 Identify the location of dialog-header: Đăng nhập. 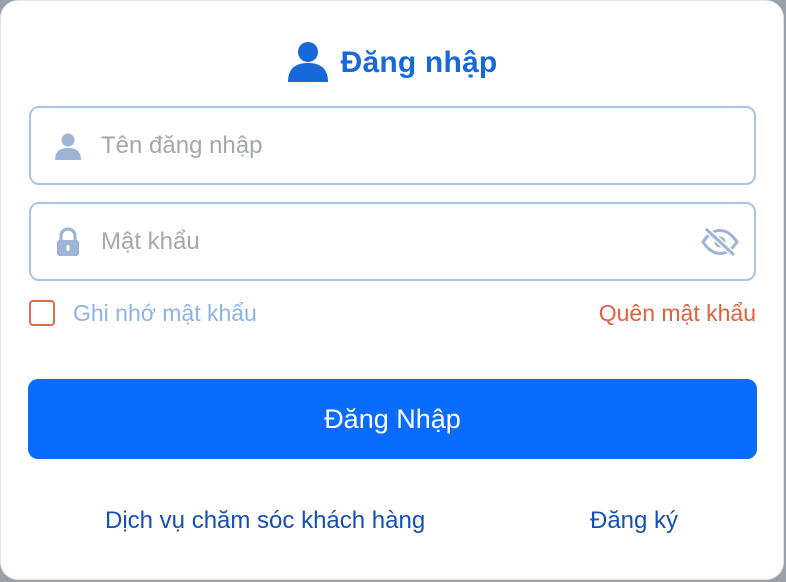
(392, 63).